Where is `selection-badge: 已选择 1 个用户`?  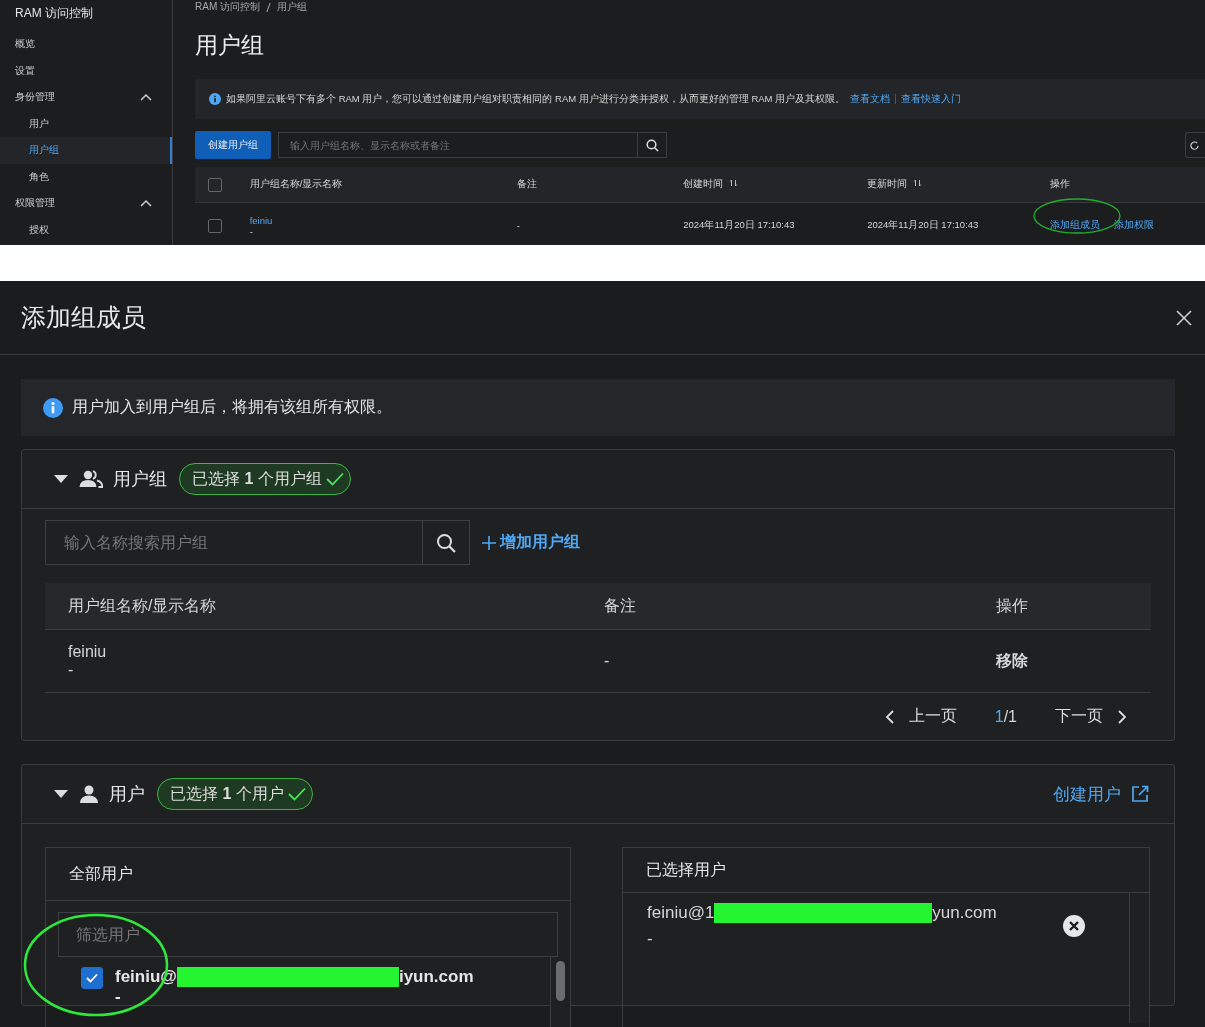 selection-badge: 已选择 1 个用户 is located at coordinates (235, 794).